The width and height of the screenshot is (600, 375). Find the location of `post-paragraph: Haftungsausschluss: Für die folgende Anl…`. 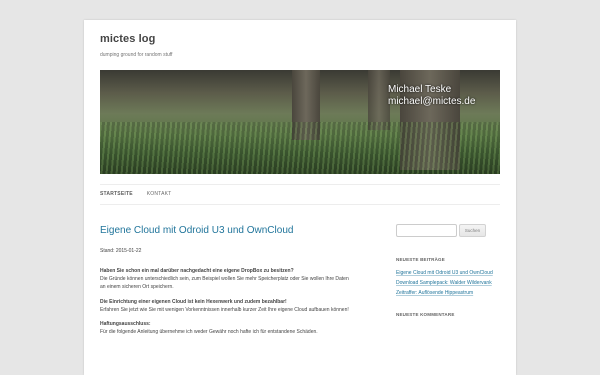

post-paragraph: Haftungsausschluss: Für die folgende Anl… is located at coordinates (226, 328).